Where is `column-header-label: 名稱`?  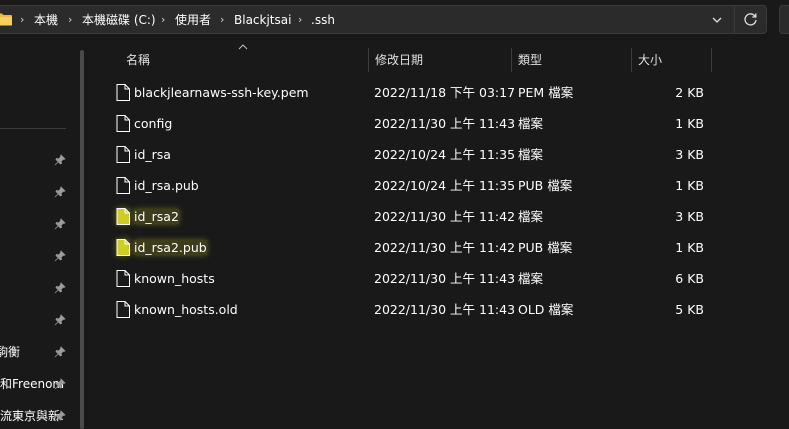
column-header-label: 名稱 is located at coordinates (138, 60).